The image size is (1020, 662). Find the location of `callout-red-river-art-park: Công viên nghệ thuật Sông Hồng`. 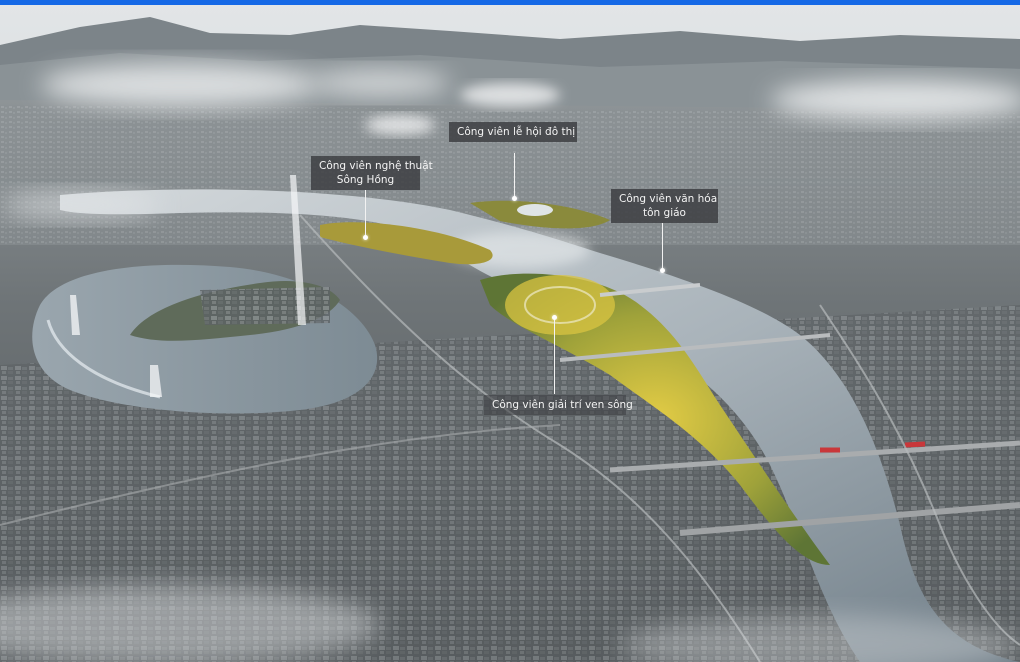

callout-red-river-art-park: Công viên nghệ thuật Sông Hồng is located at coordinates (372, 173).